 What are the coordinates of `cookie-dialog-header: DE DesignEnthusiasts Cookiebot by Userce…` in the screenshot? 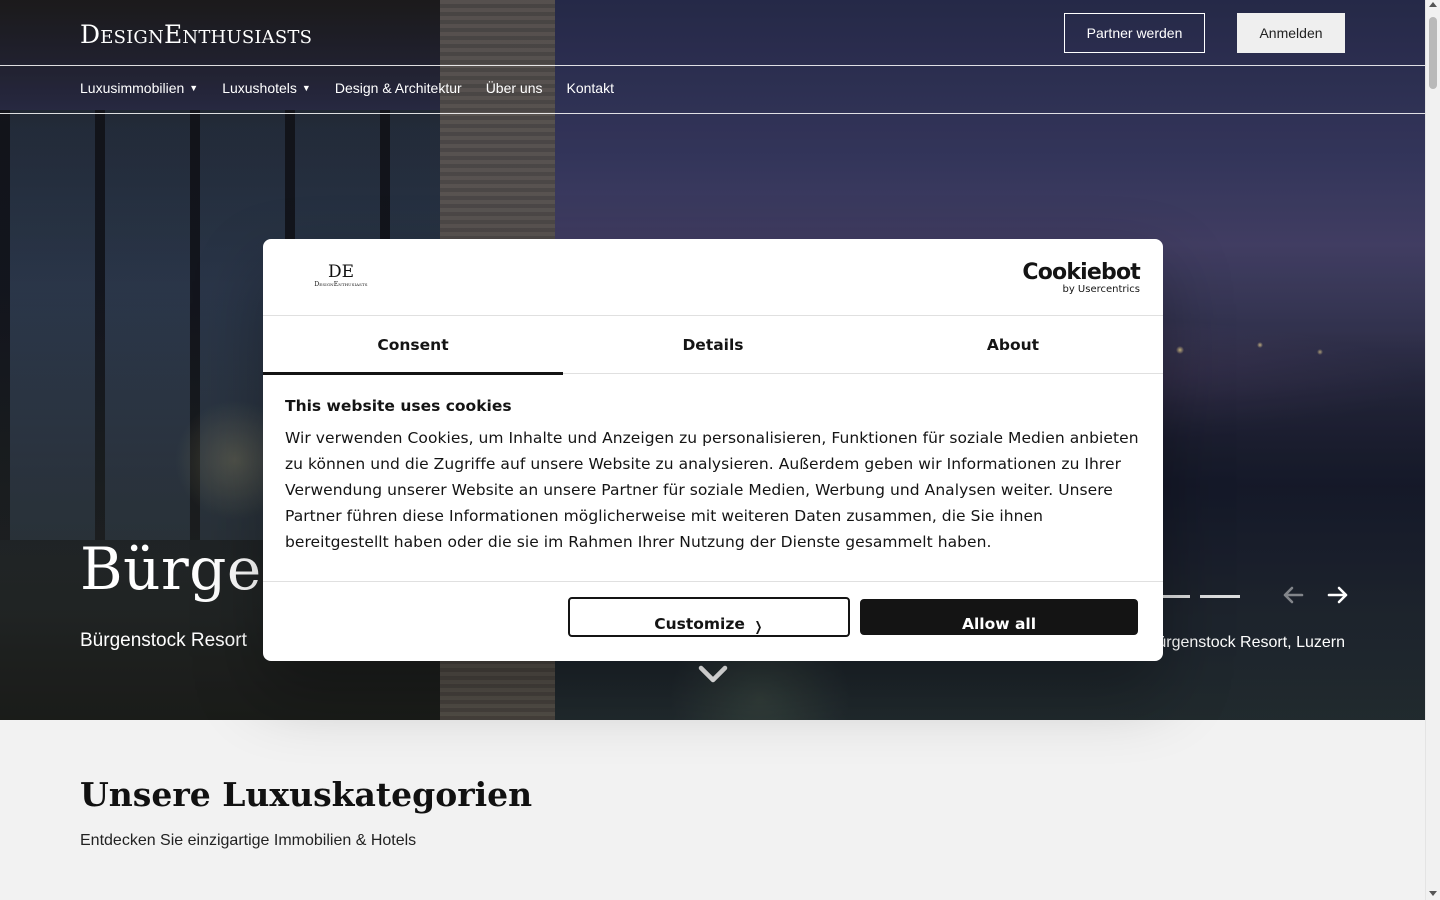 It's located at (713, 277).